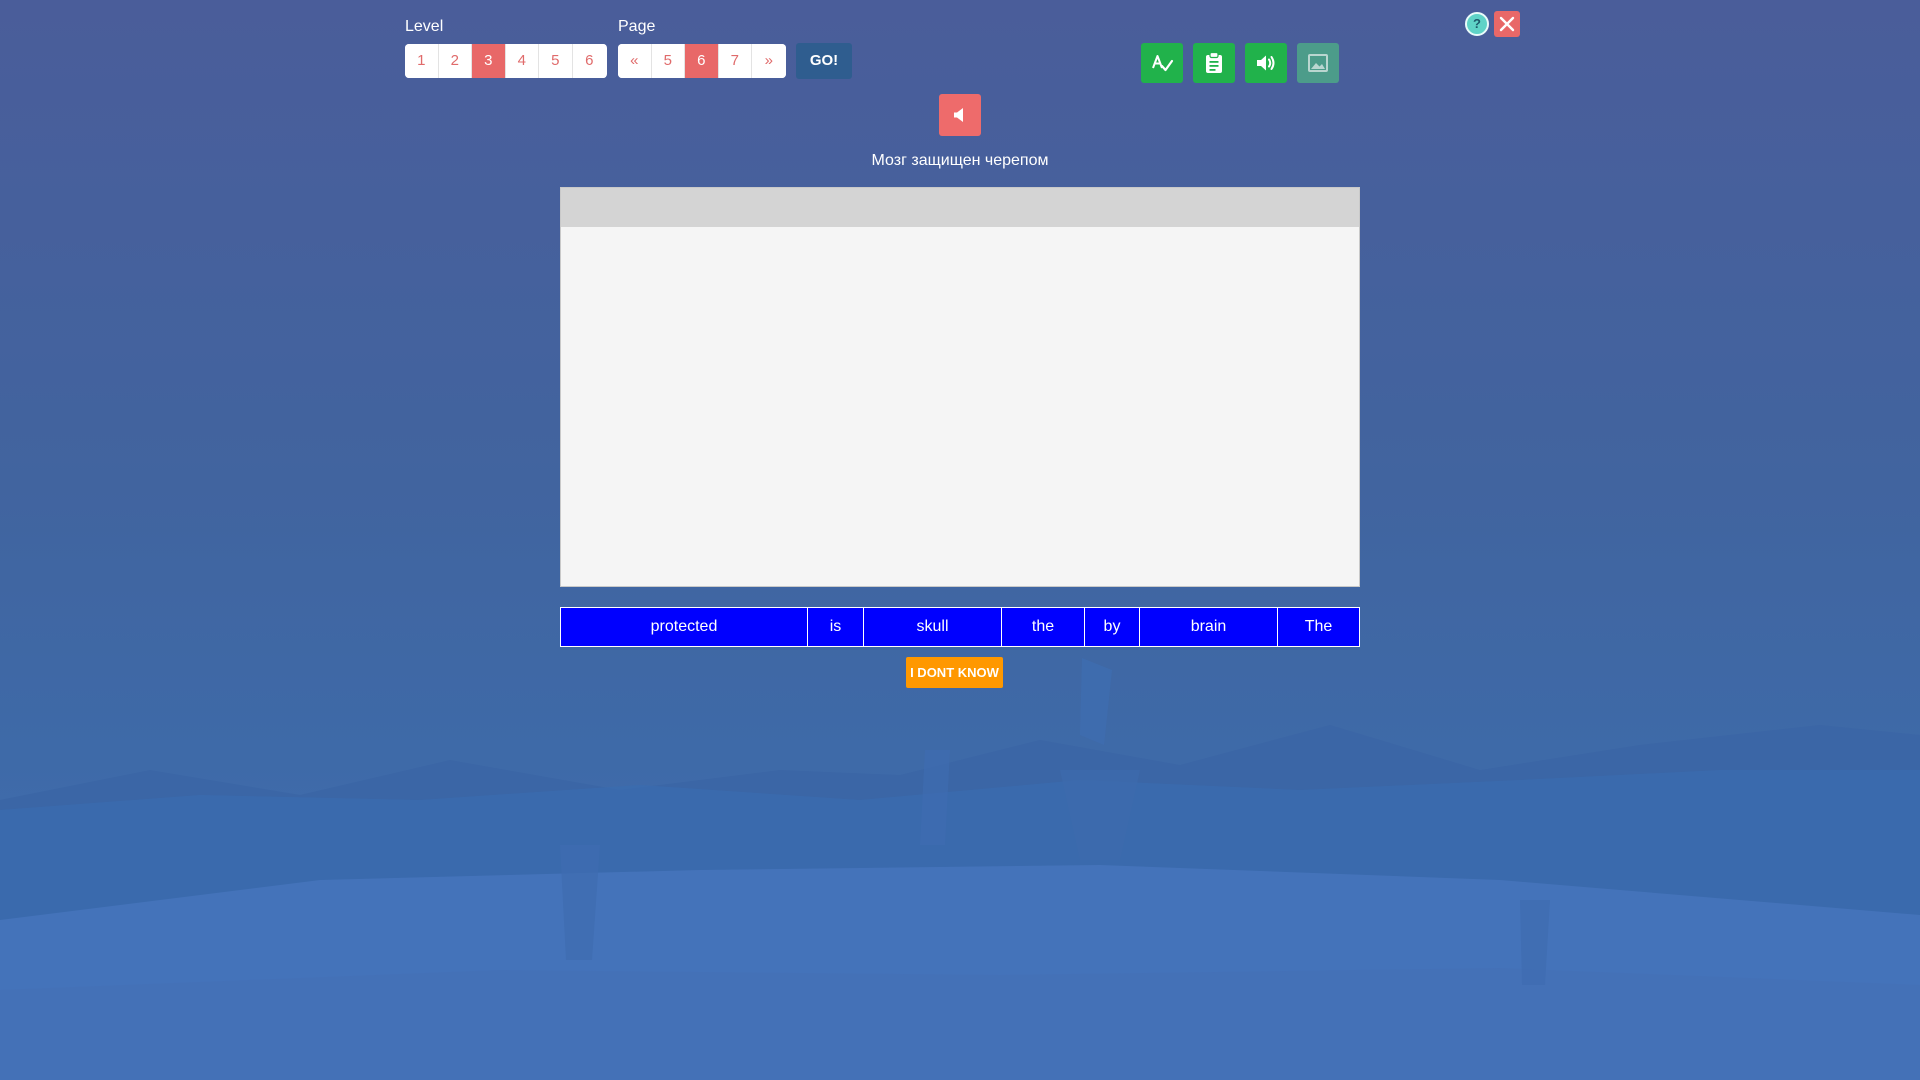  Describe the element at coordinates (1318, 627) in the screenshot. I see `word-tile: The` at that location.